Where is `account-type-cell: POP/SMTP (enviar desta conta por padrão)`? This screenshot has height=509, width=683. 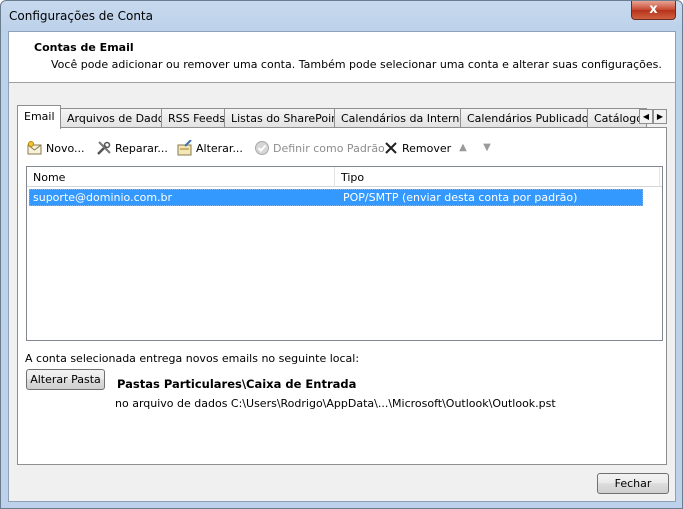 account-type-cell: POP/SMTP (enviar desta conta por padrão) is located at coordinates (460, 197).